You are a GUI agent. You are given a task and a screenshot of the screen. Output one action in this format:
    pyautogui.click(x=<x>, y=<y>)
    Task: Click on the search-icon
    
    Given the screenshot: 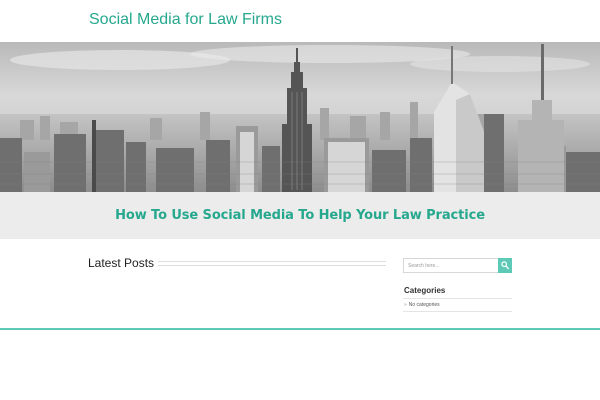 What is the action you would take?
    pyautogui.click(x=505, y=265)
    